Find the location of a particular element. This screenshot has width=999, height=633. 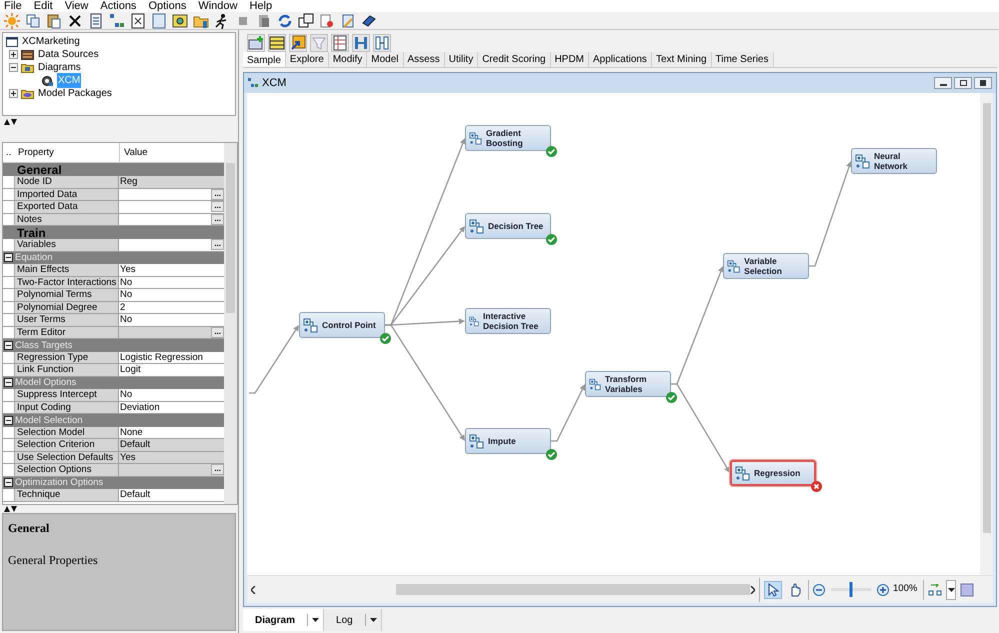

diagram-node: Control Point is located at coordinates (342, 325).